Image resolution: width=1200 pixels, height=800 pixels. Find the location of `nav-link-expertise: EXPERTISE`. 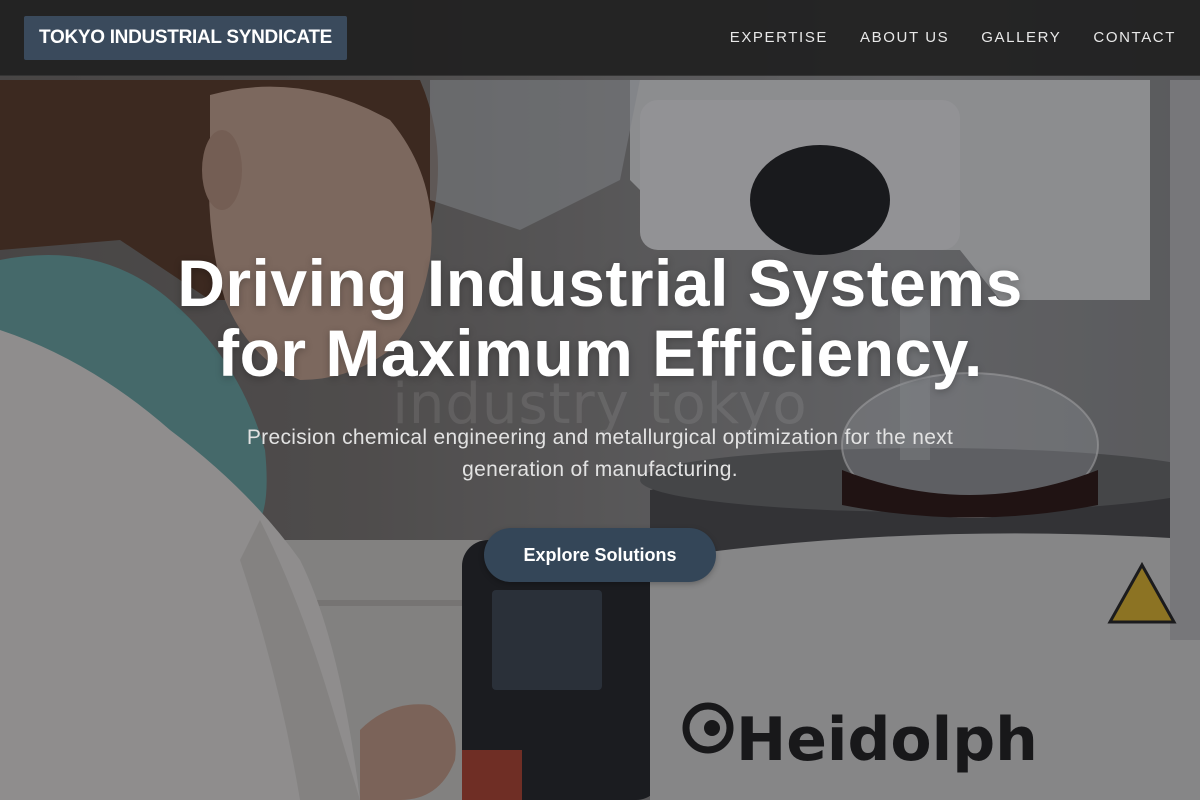

nav-link-expertise: EXPERTISE is located at coordinates (779, 37).